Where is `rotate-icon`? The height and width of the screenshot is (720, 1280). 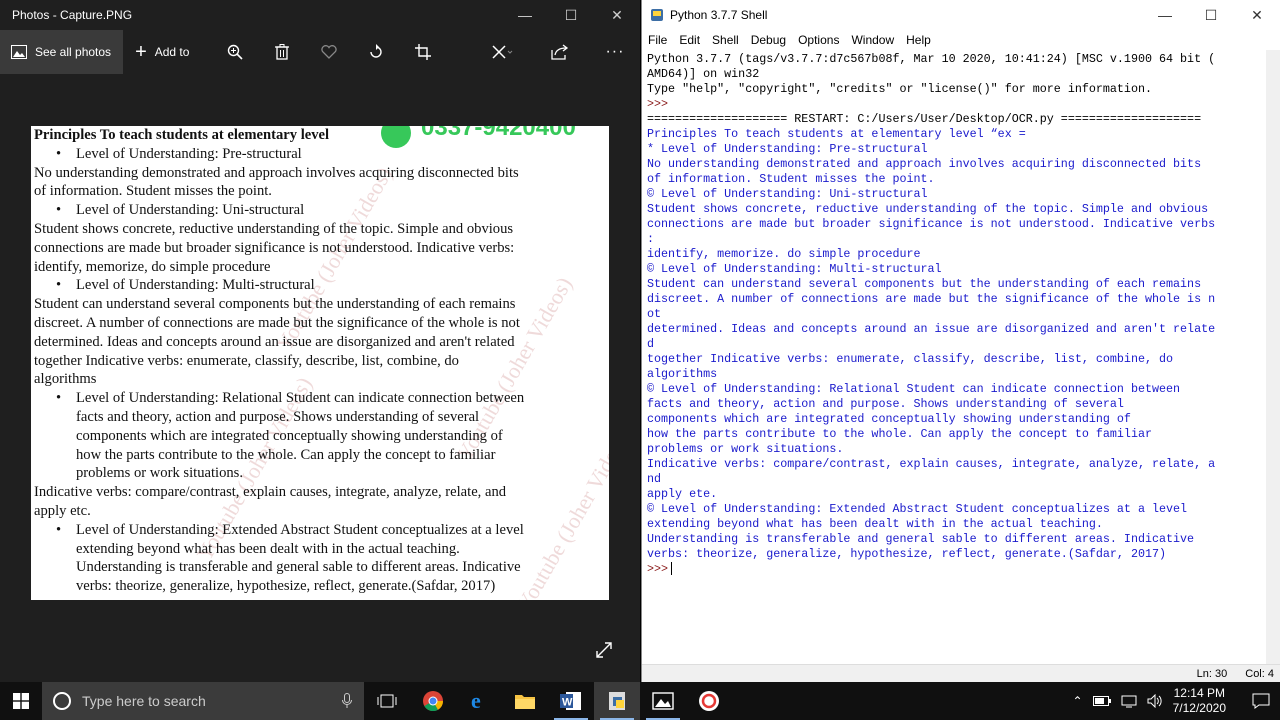 rotate-icon is located at coordinates (376, 51).